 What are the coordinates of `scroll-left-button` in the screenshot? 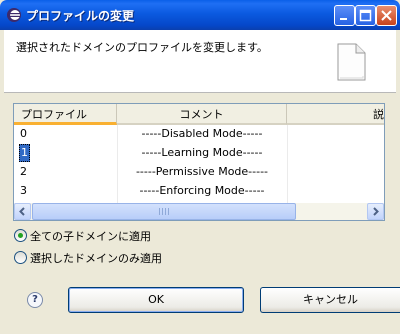 It's located at (22, 211).